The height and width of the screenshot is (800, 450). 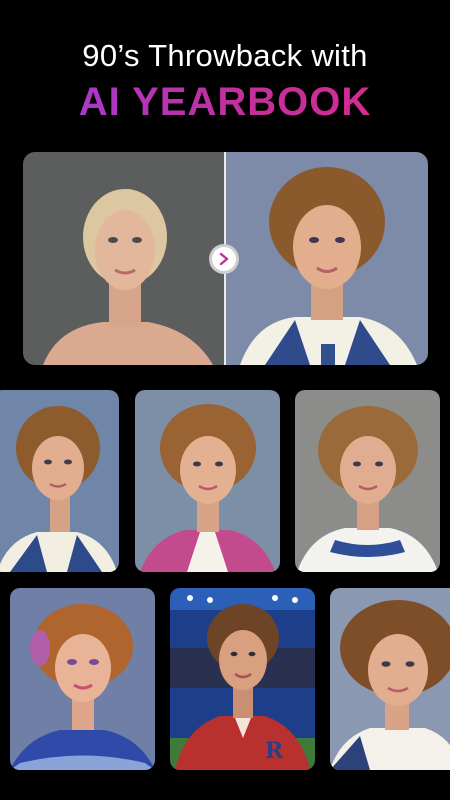 I want to click on svg-text: R, so click(x=274, y=751).